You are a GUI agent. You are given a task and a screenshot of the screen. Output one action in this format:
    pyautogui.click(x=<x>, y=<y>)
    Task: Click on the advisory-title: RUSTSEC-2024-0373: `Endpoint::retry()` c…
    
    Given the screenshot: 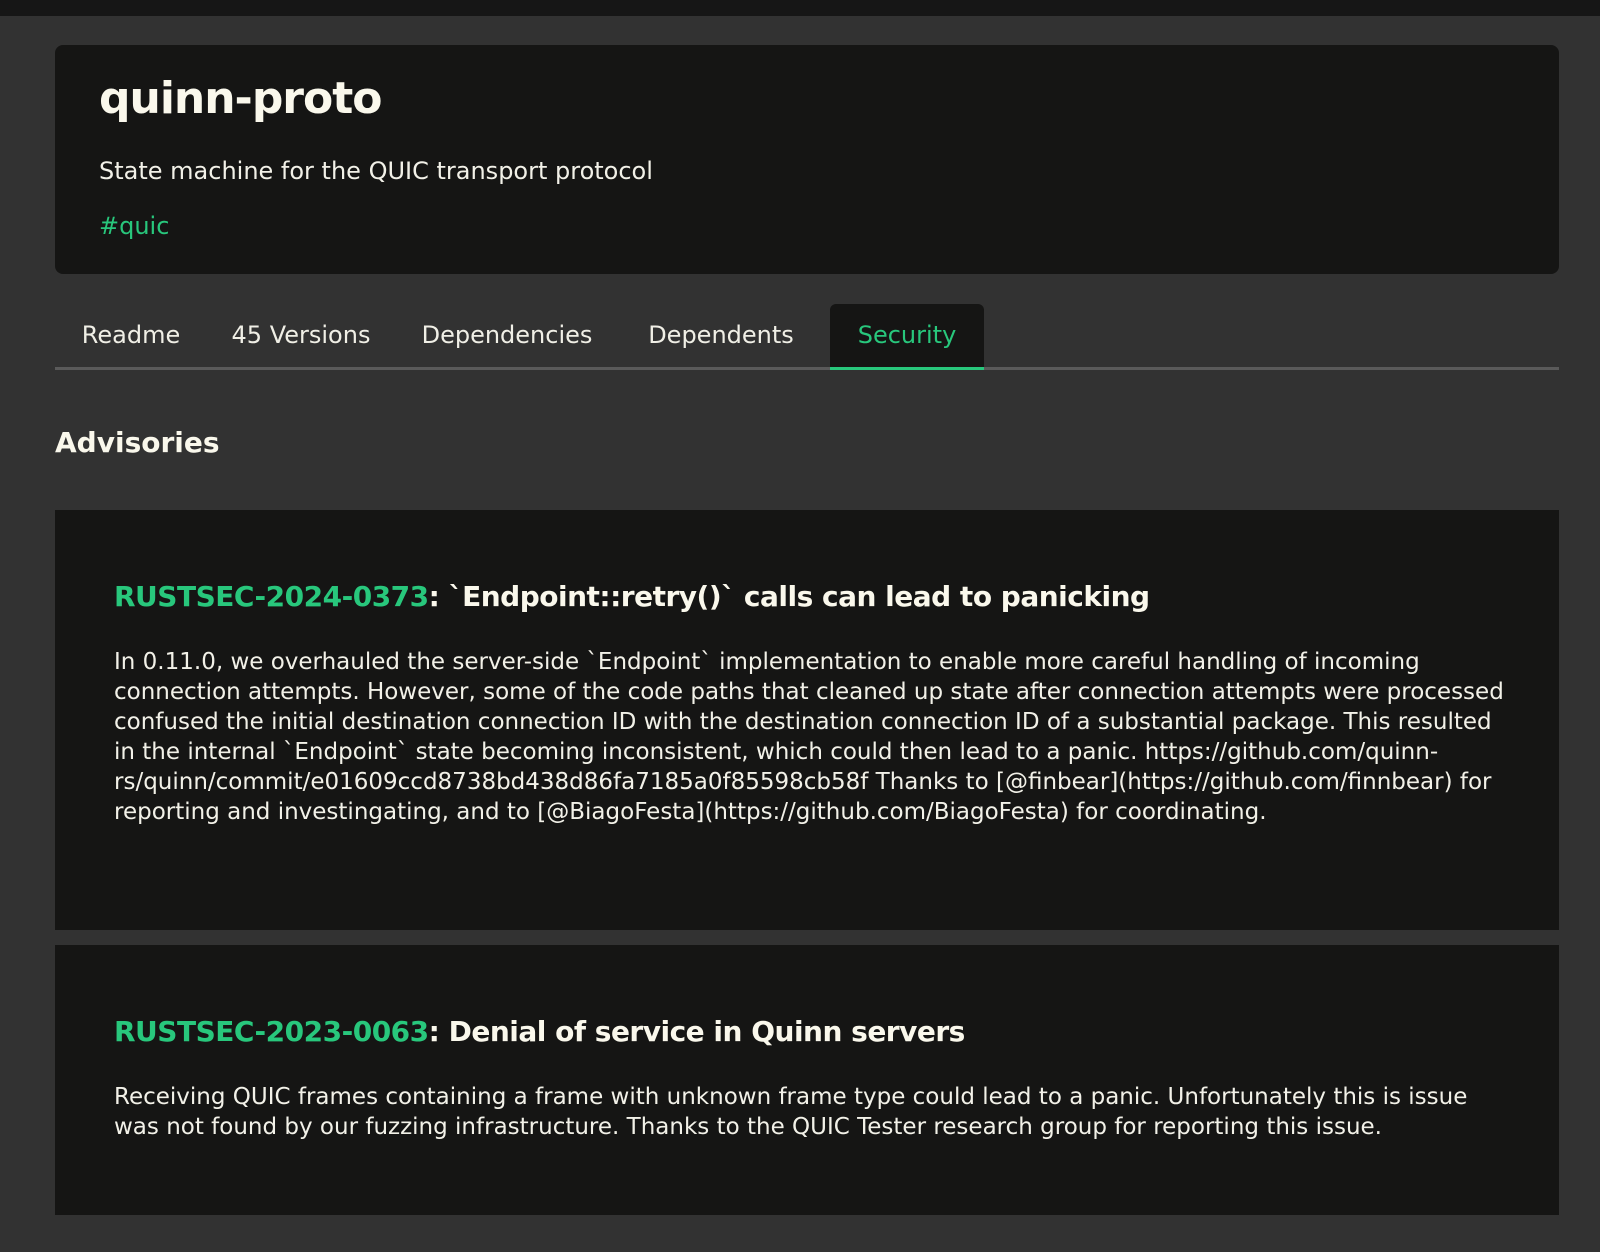 What is the action you would take?
    pyautogui.click(x=632, y=596)
    